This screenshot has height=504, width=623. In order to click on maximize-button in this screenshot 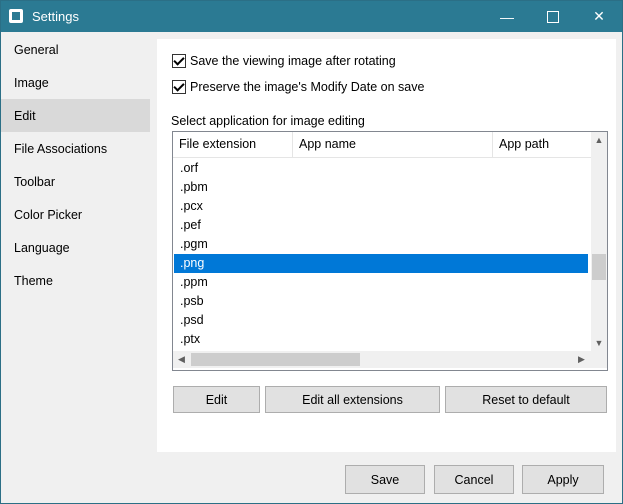, I will do `click(553, 16)`.